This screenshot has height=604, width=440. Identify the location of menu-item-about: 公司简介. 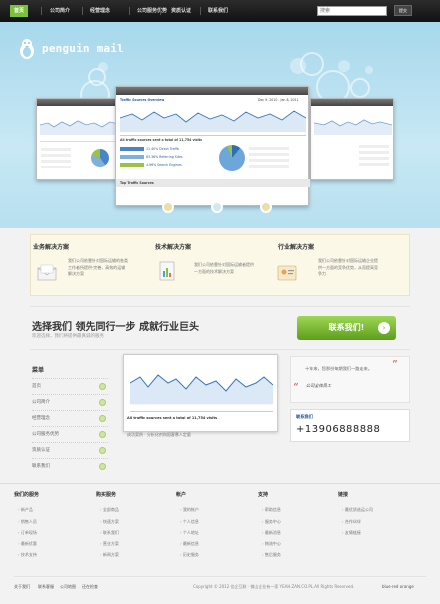
(70, 402).